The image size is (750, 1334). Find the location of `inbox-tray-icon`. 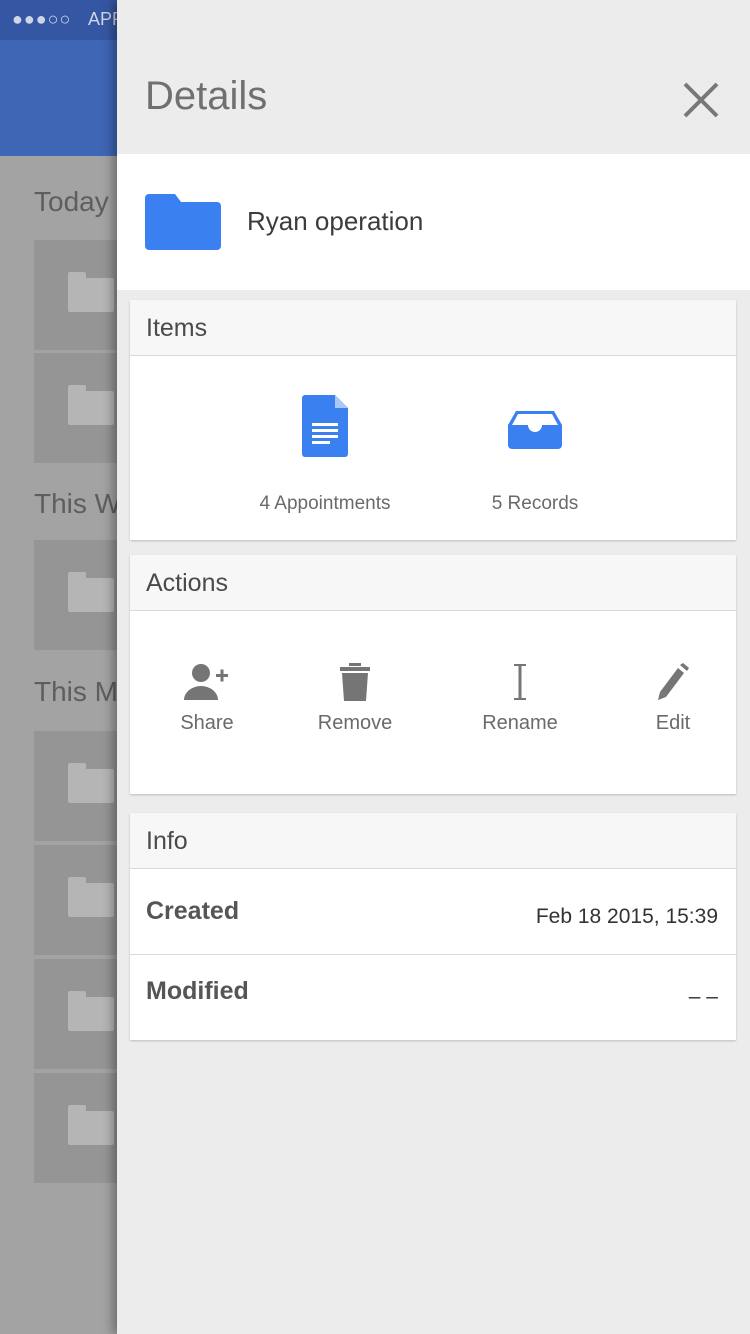

inbox-tray-icon is located at coordinates (535, 430).